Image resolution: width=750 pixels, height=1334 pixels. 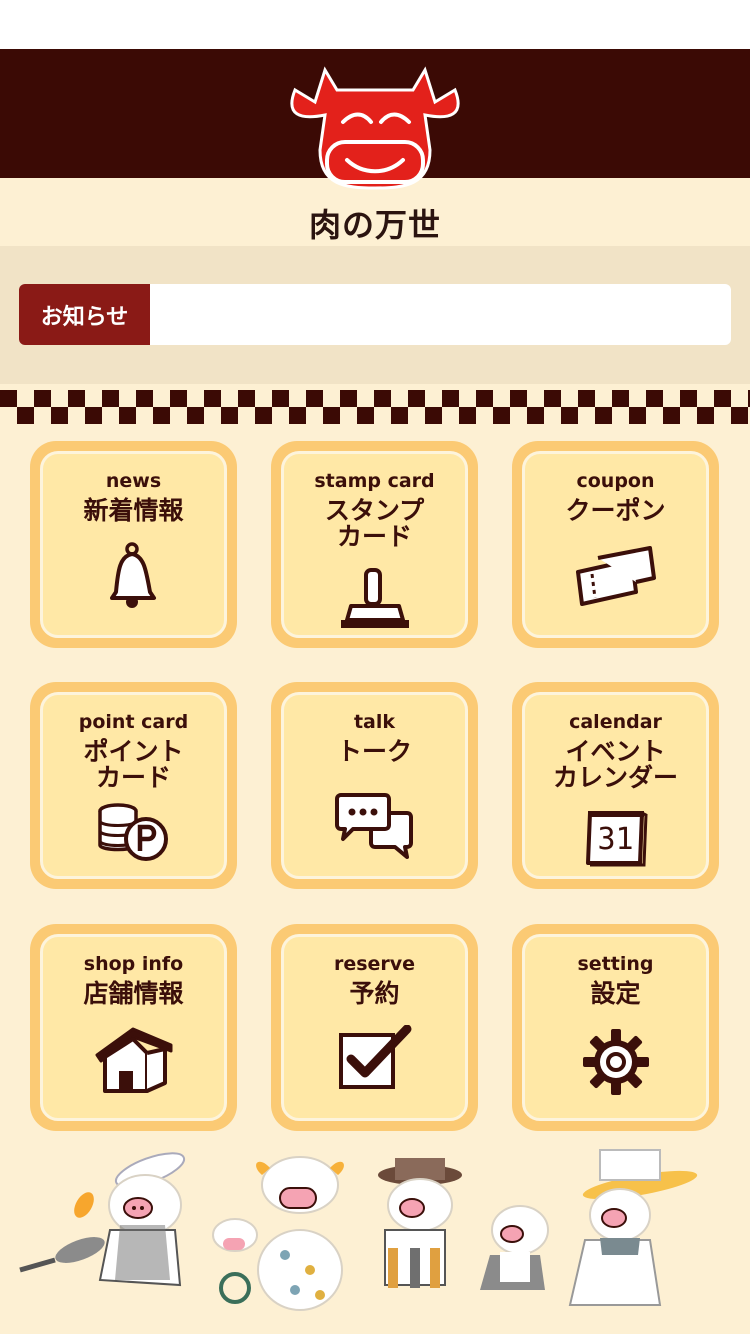 I want to click on checker-divider-bottom, so click(x=375, y=415).